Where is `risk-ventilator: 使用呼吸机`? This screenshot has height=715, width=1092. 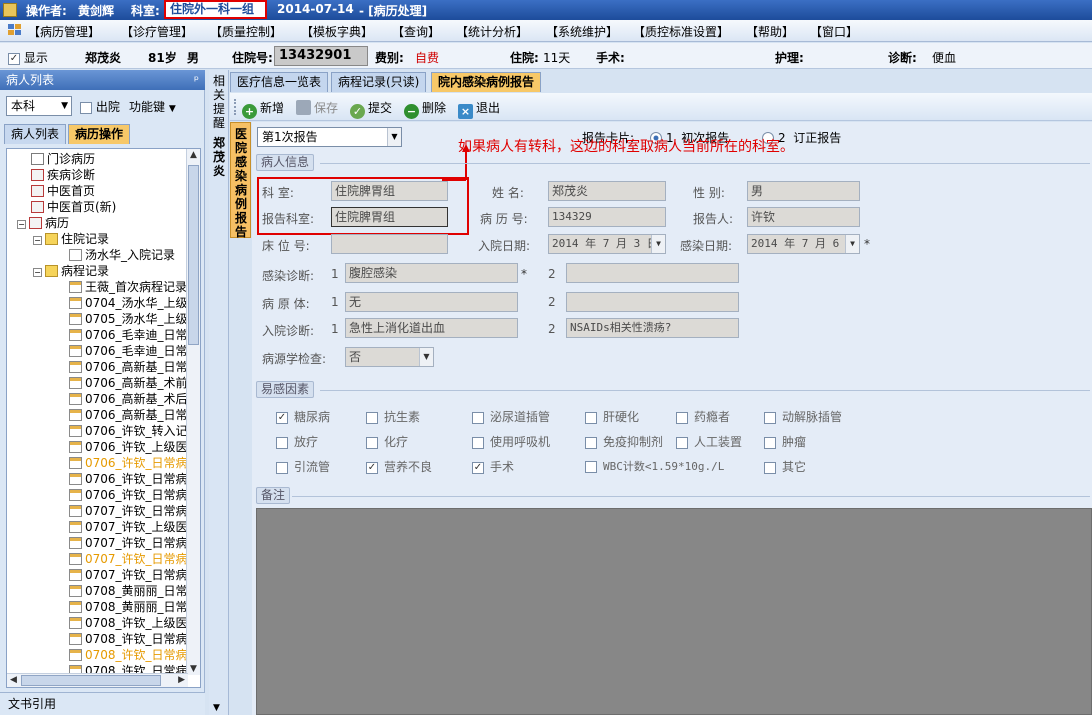
risk-ventilator: 使用呼吸机 is located at coordinates (511, 441).